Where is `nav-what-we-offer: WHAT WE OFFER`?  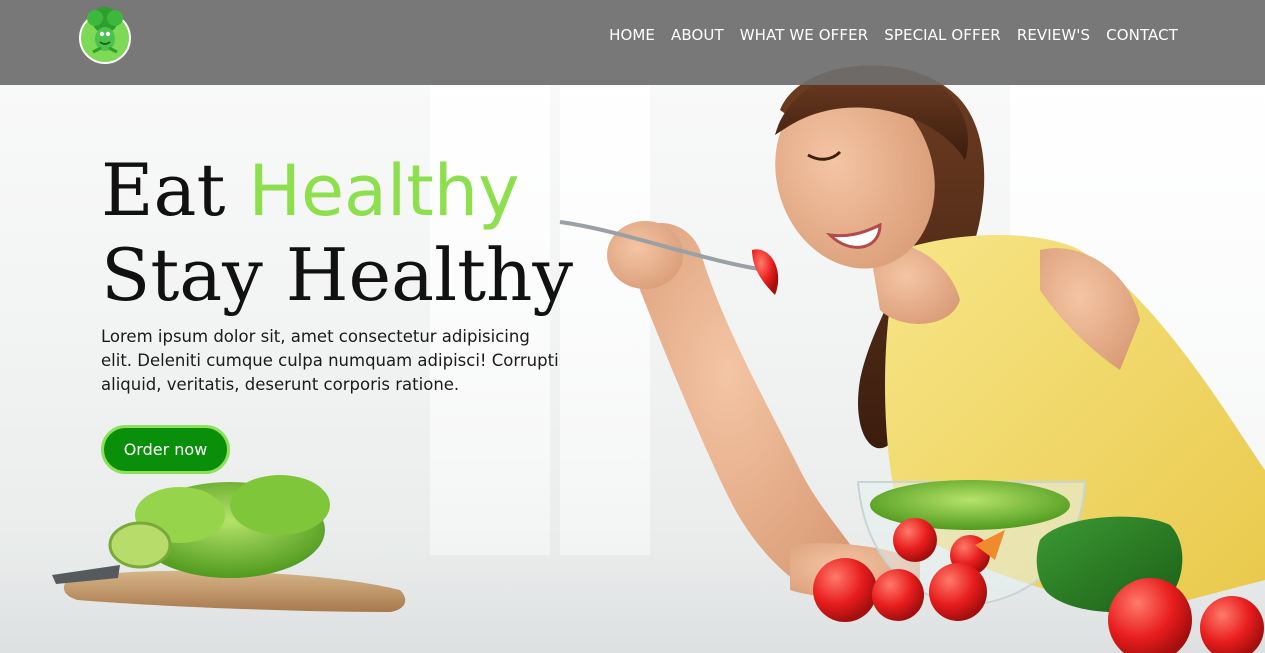 nav-what-we-offer: WHAT WE OFFER is located at coordinates (804, 35).